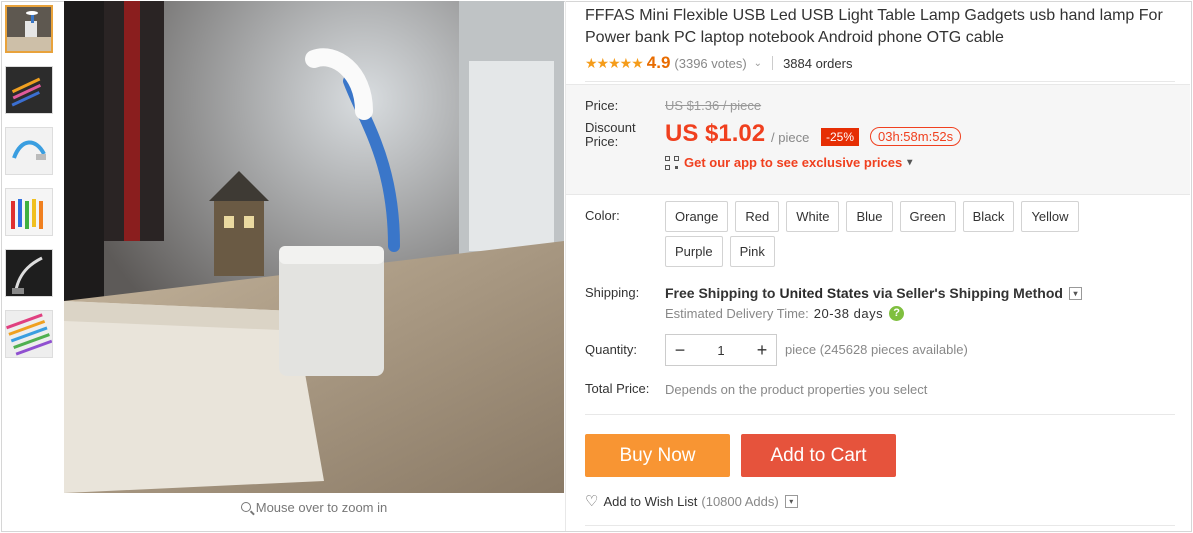  Describe the element at coordinates (790, 137) in the screenshot. I see `price-unit: / piece` at that location.